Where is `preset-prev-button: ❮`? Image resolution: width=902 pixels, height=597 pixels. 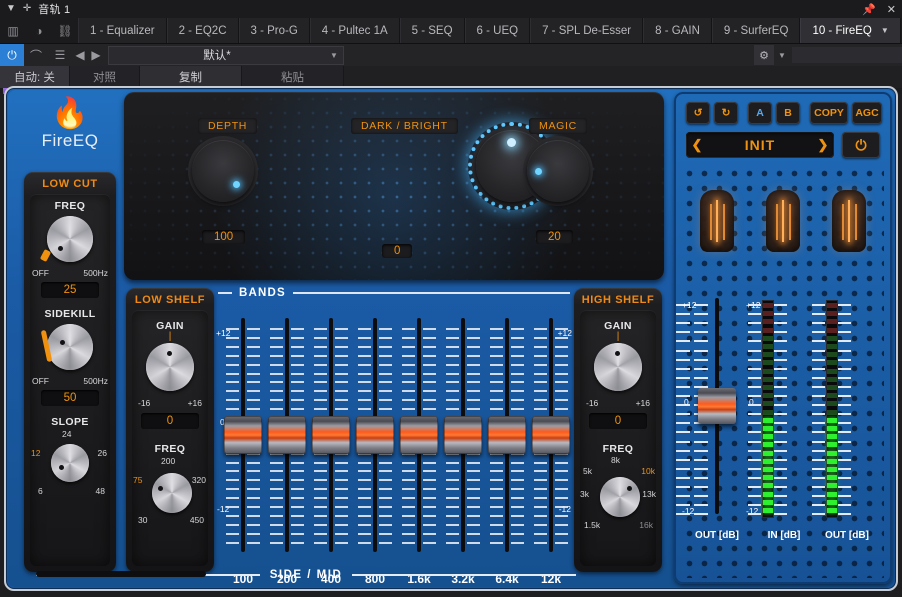
preset-prev-button: ❮ is located at coordinates (697, 145).